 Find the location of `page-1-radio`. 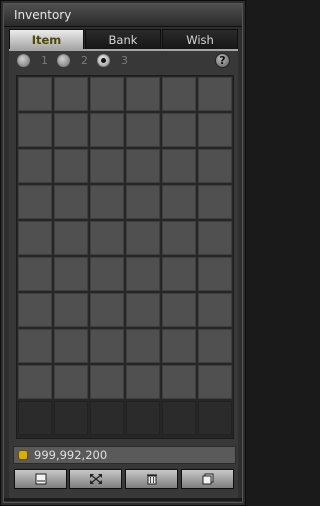

page-1-radio is located at coordinates (23, 60).